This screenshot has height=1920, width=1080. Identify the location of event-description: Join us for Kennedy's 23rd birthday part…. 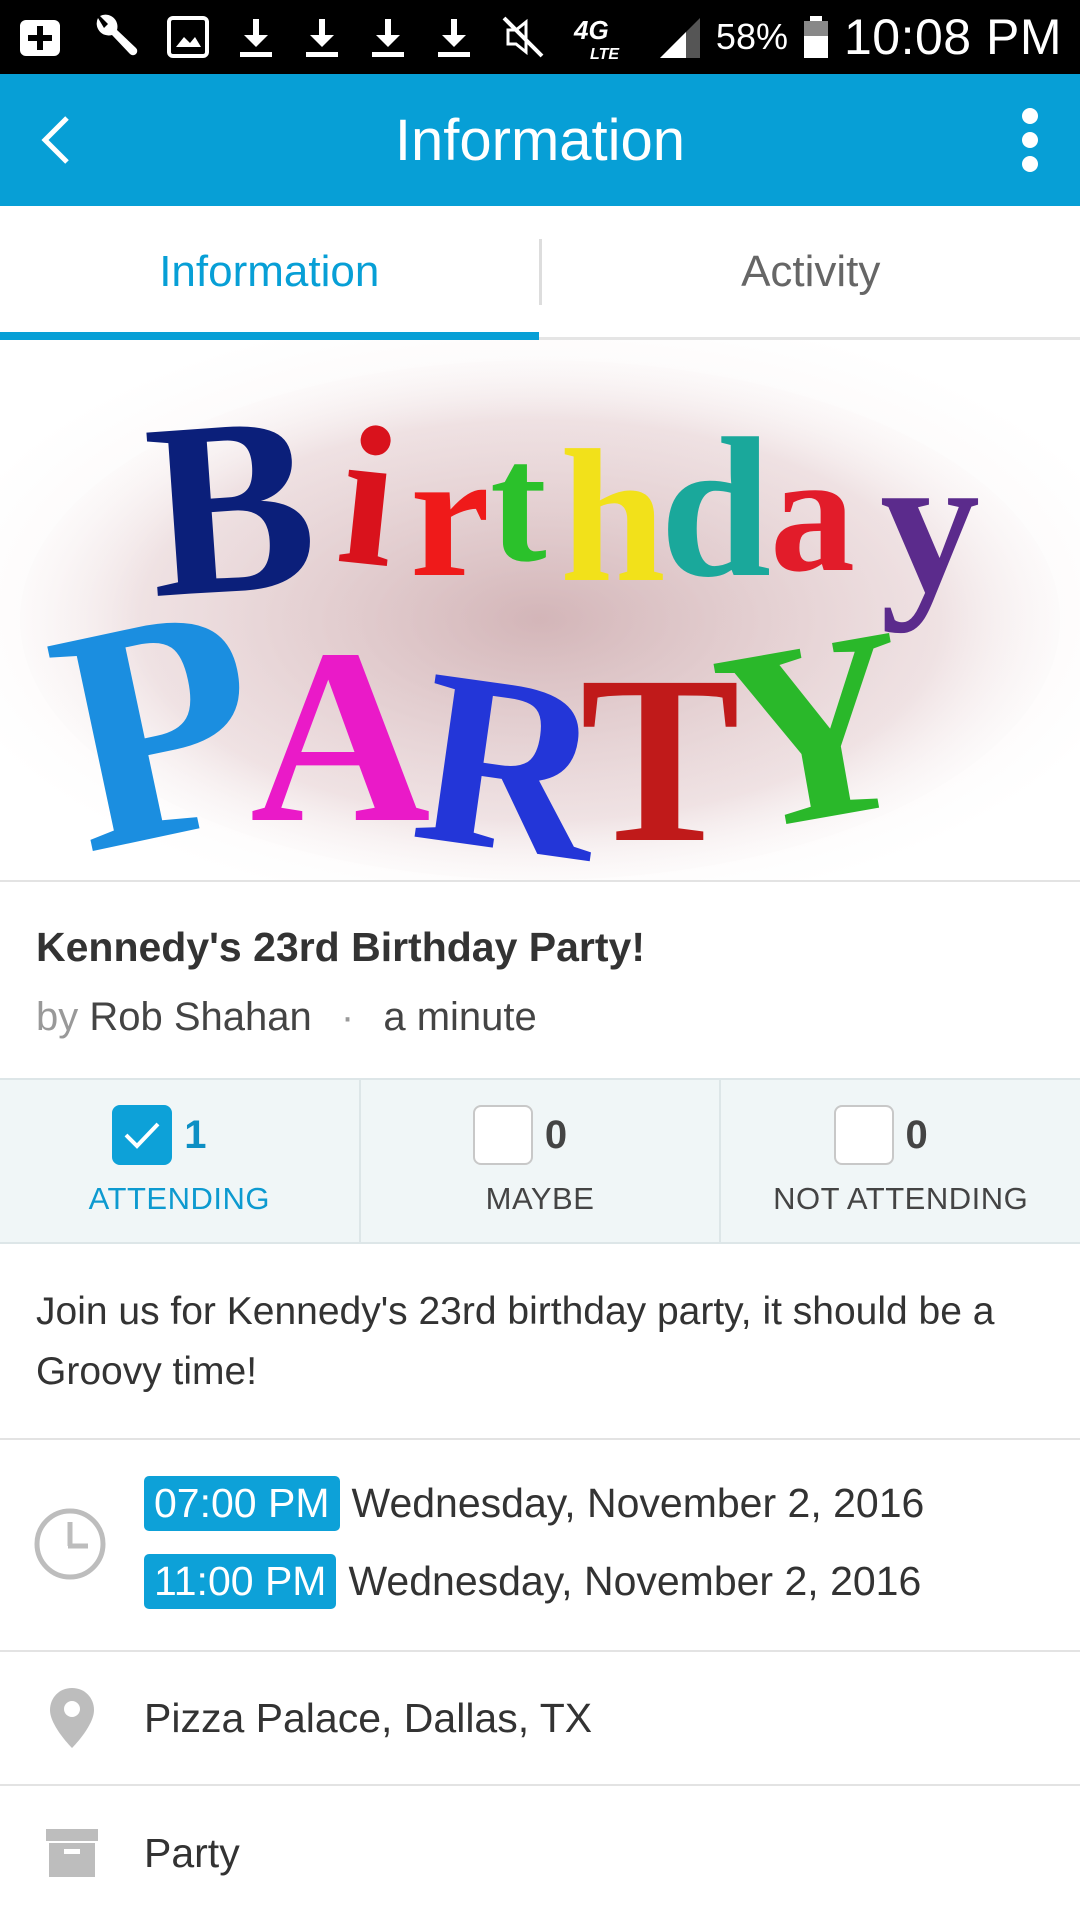
(540, 1342).